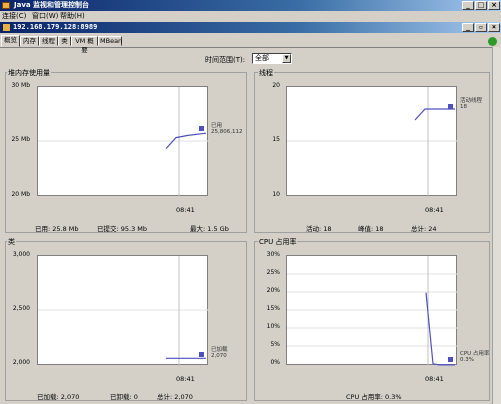  What do you see at coordinates (481, 5) in the screenshot?
I see `maximize-button: □` at bounding box center [481, 5].